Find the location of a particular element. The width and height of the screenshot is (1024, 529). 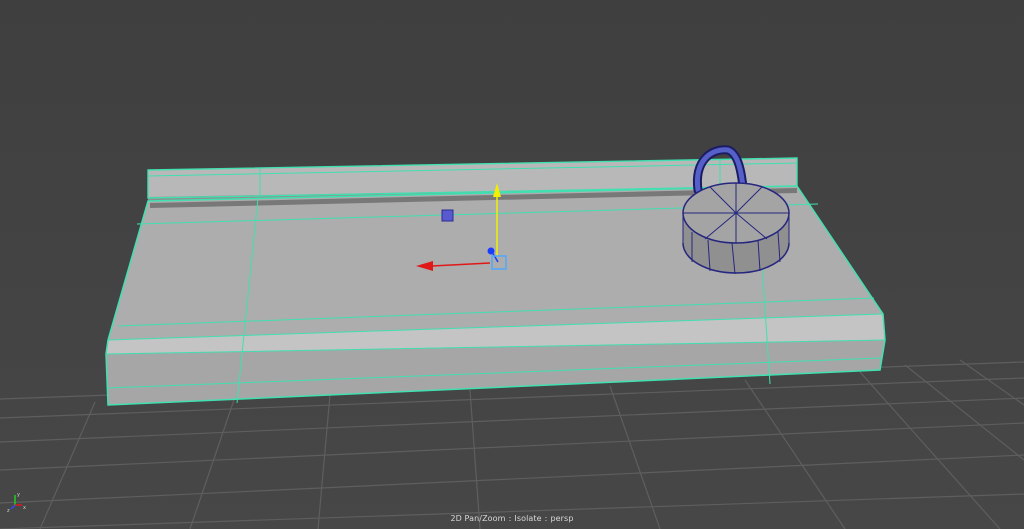

pan-zoom-mode-label: 2D Pan/Zoom is located at coordinates (478, 518).